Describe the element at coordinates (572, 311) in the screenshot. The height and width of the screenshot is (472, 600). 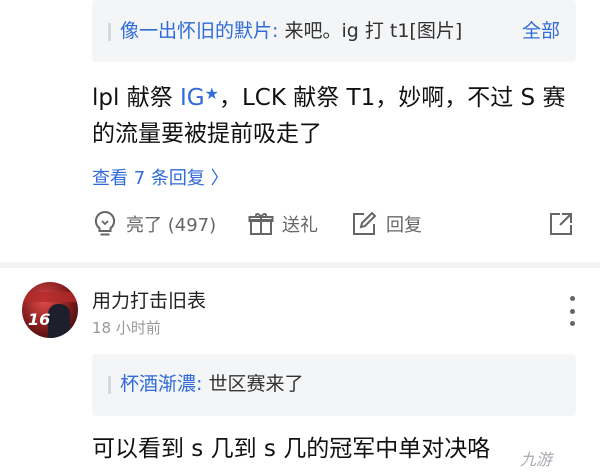
I see `more-vertical-icon` at that location.